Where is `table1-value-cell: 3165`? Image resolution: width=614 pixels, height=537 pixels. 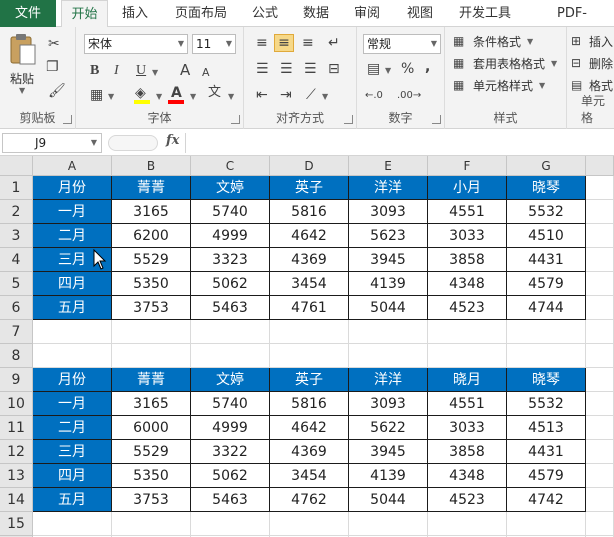 table1-value-cell: 3165 is located at coordinates (151, 212).